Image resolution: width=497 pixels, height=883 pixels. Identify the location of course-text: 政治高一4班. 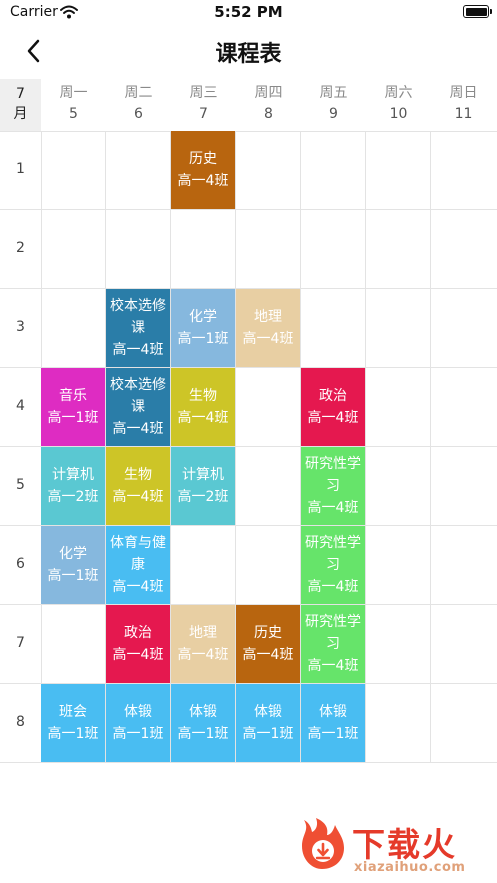
(138, 644).